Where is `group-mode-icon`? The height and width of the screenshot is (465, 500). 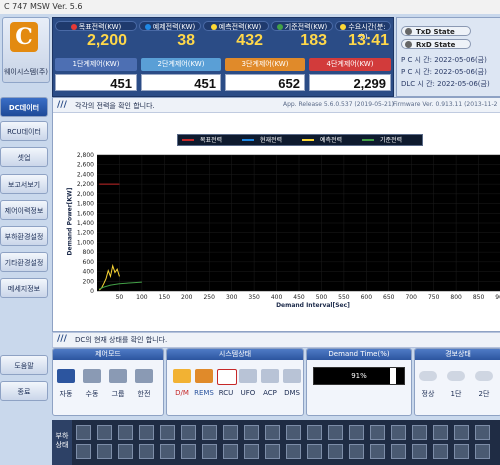 group-mode-icon is located at coordinates (118, 376).